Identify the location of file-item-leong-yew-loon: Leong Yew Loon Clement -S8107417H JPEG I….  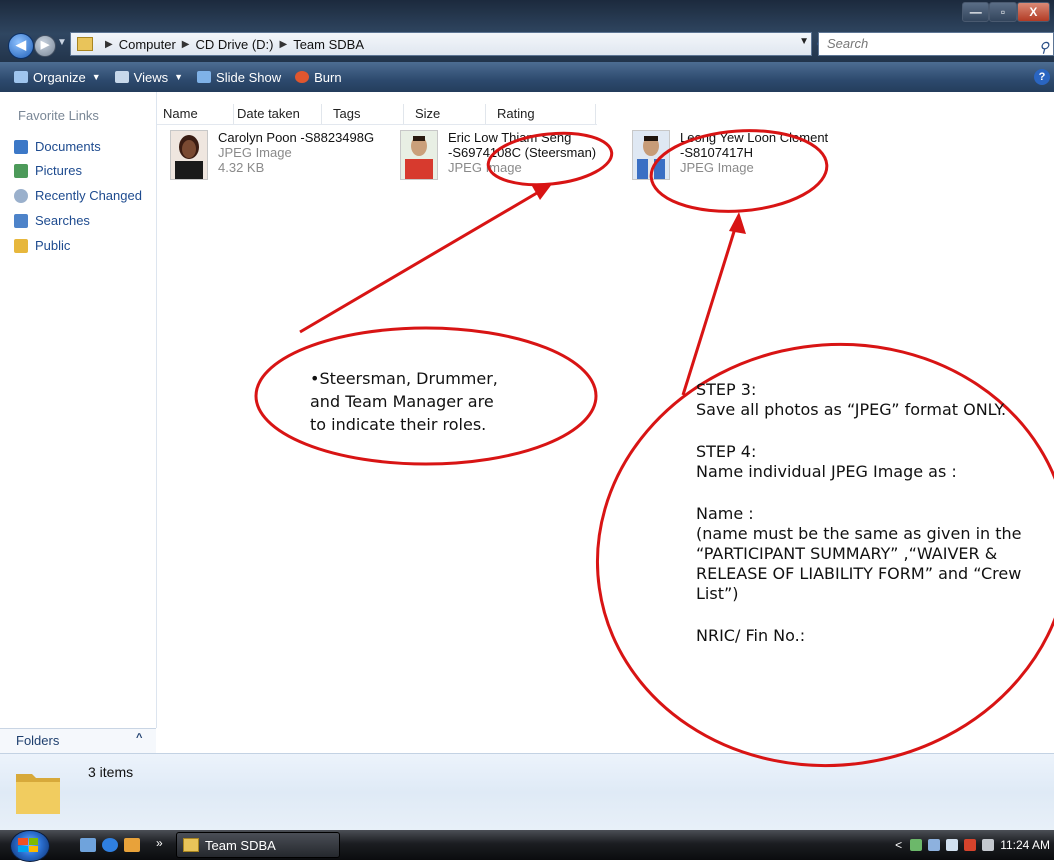
(737, 158).